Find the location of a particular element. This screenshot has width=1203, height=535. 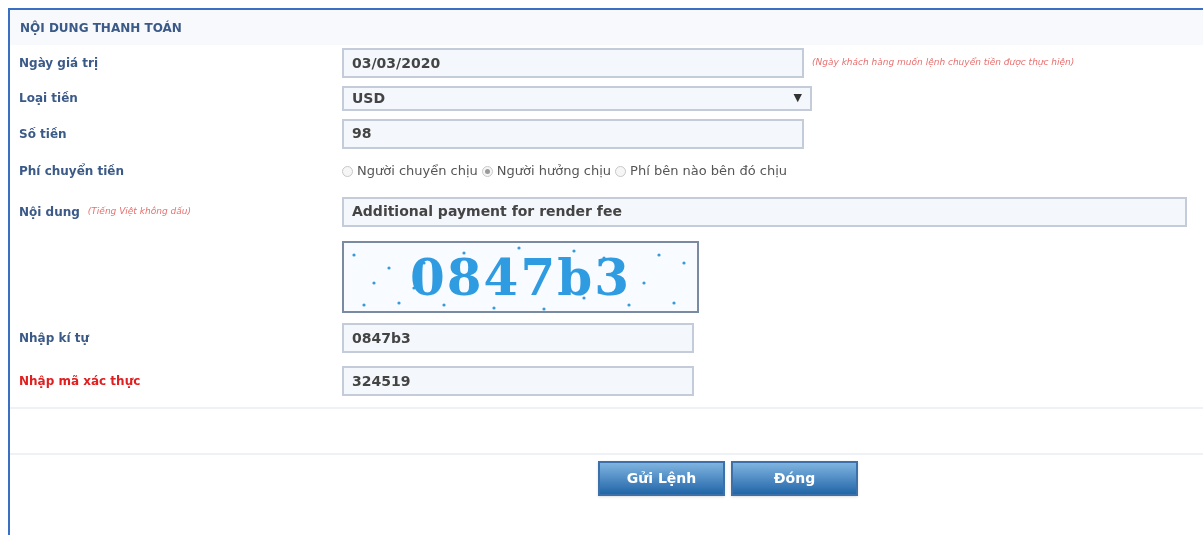

dropdown-value: USD is located at coordinates (369, 98).